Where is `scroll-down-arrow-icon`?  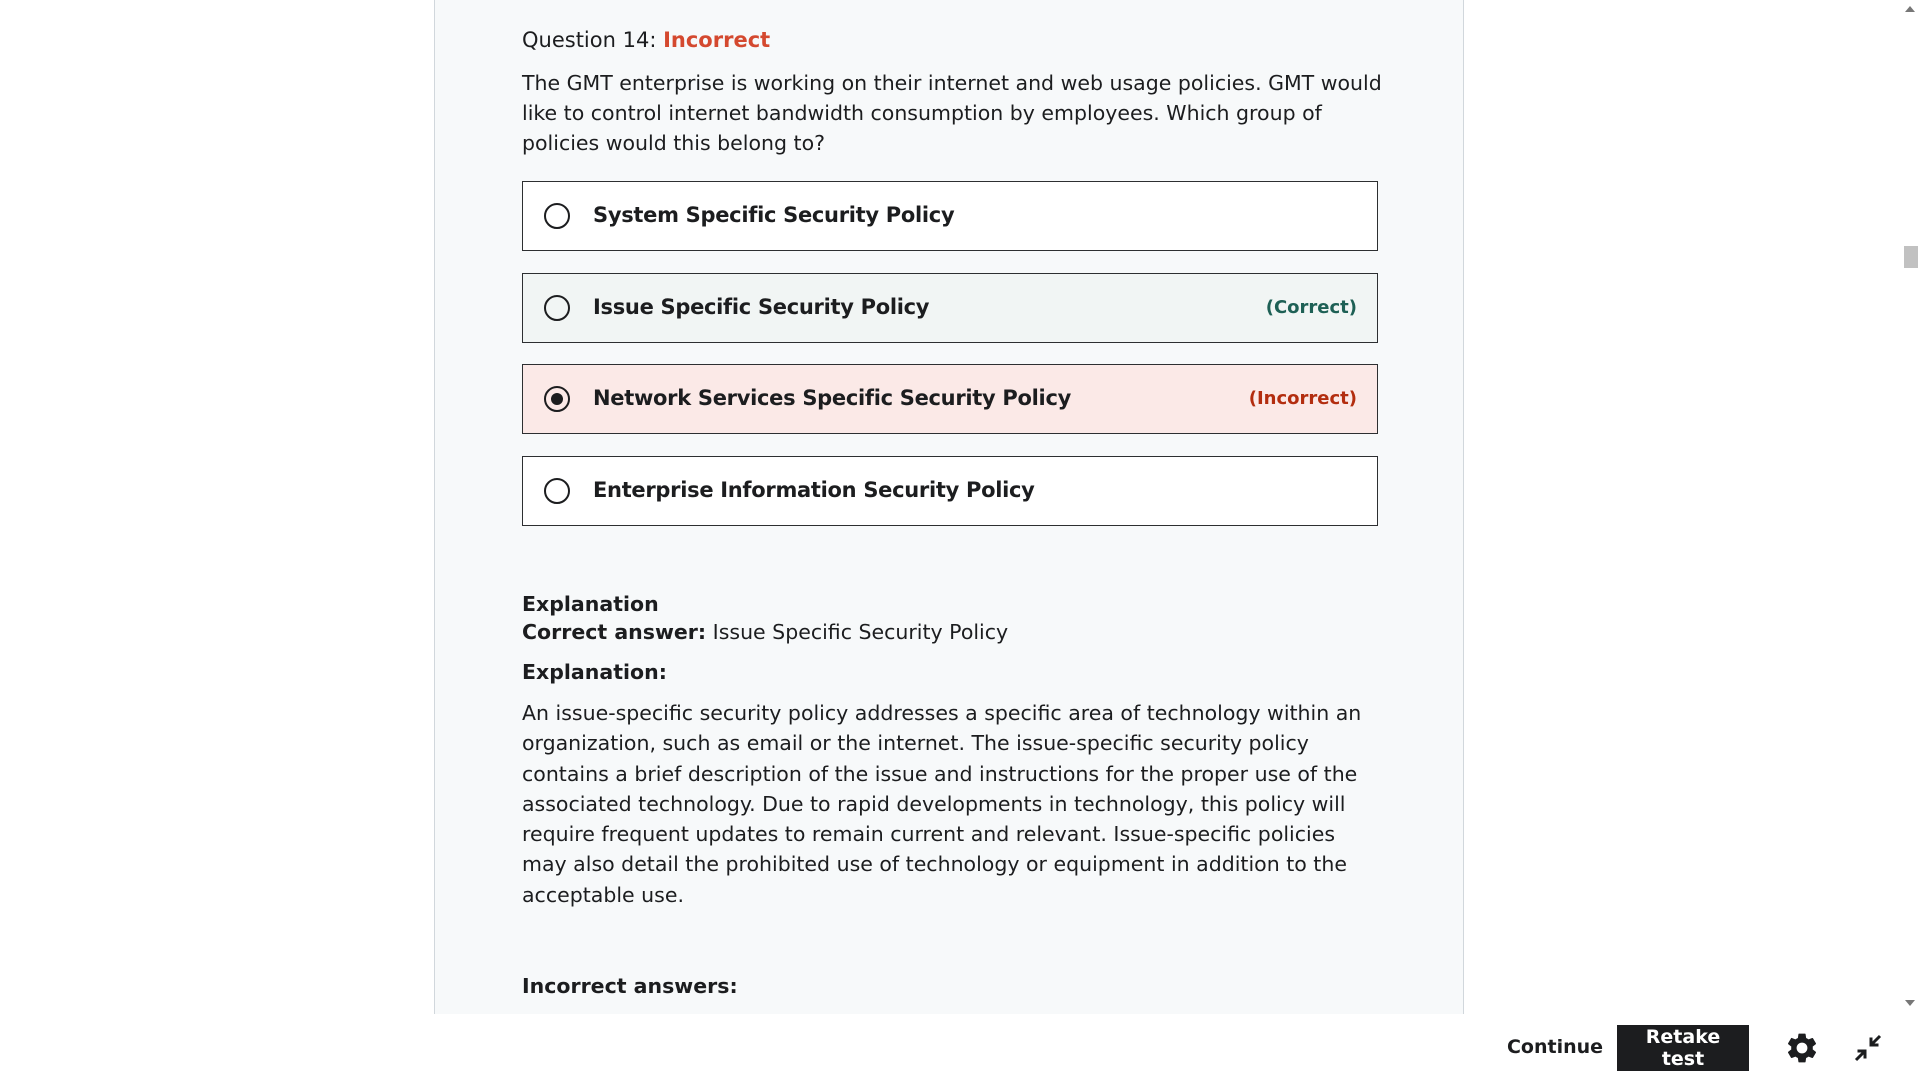 scroll-down-arrow-icon is located at coordinates (1910, 1003).